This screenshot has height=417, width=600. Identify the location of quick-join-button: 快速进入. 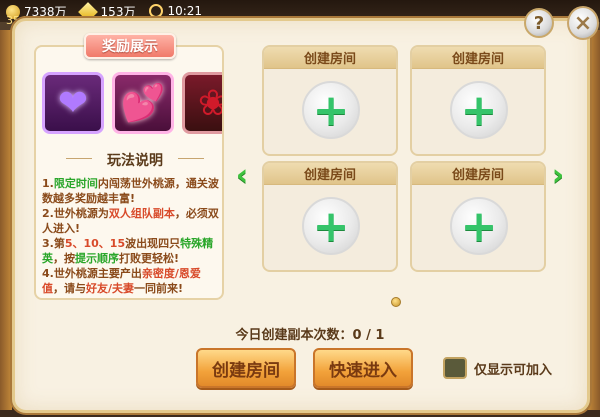
(363, 368).